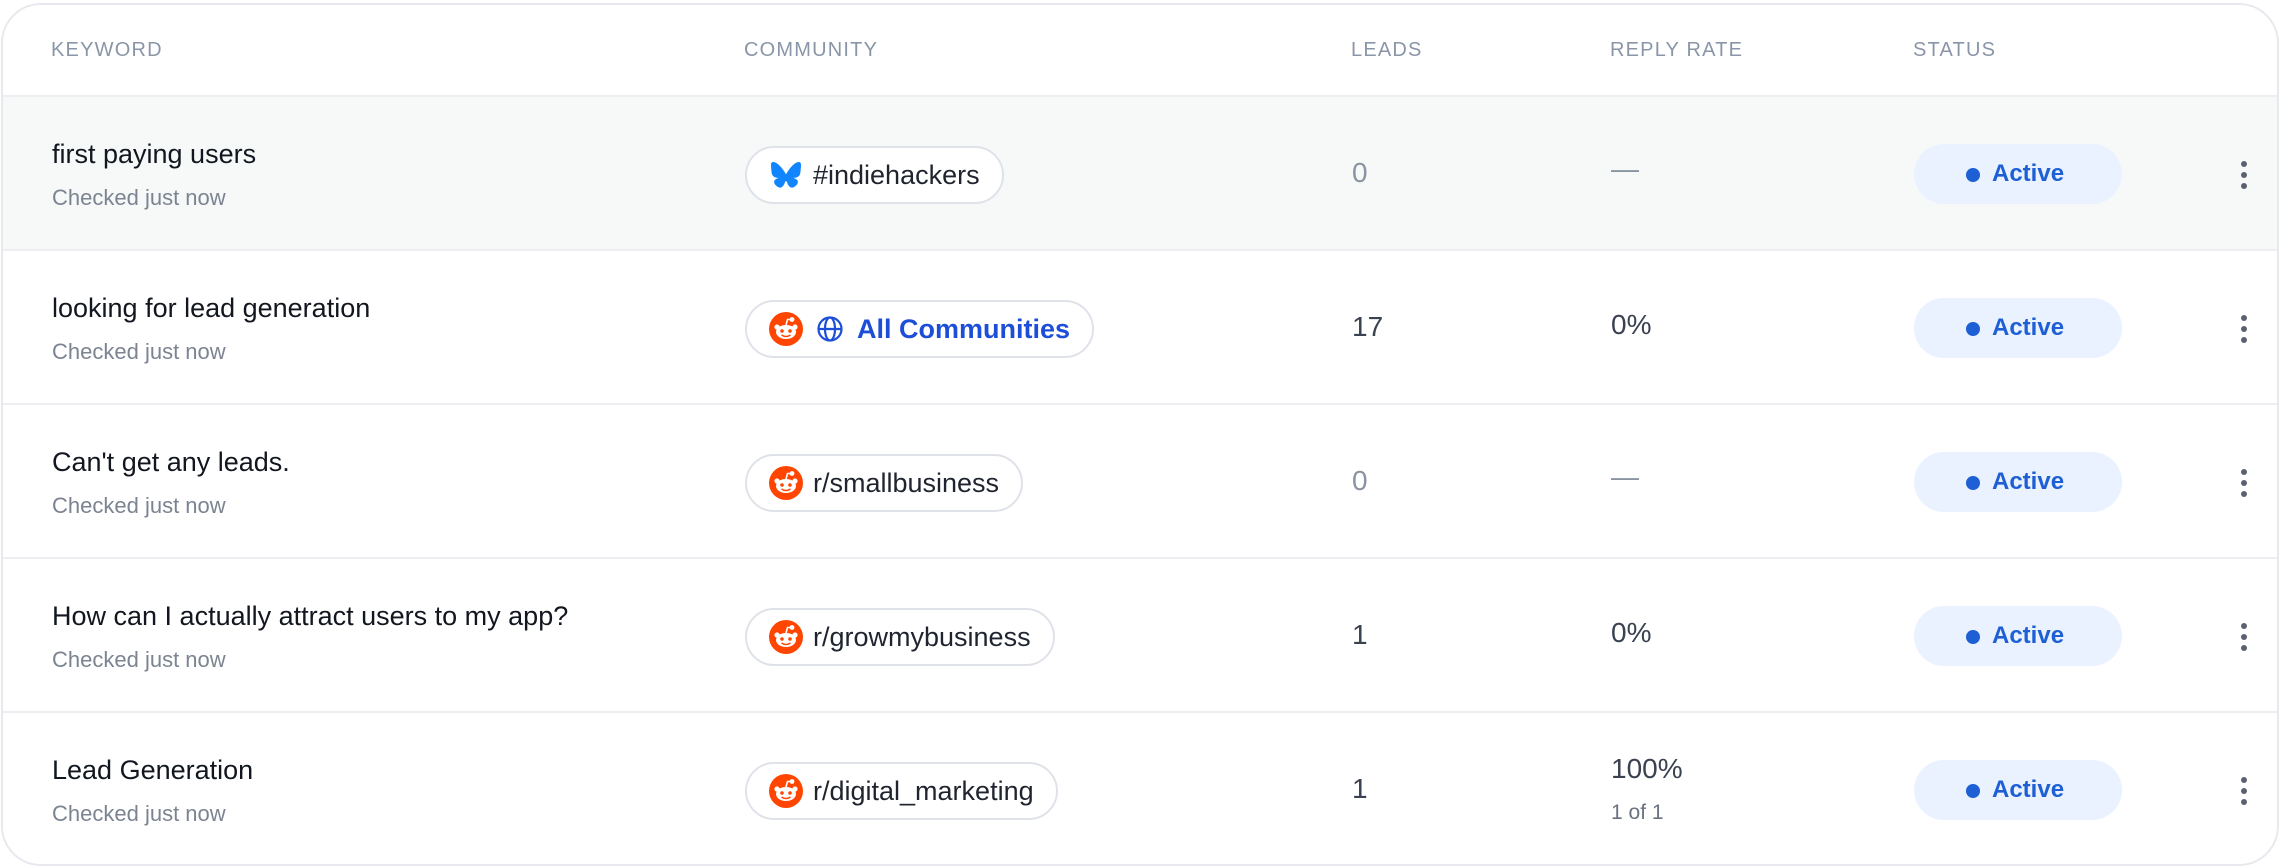  What do you see at coordinates (964, 328) in the screenshot?
I see `community-label: All Communities` at bounding box center [964, 328].